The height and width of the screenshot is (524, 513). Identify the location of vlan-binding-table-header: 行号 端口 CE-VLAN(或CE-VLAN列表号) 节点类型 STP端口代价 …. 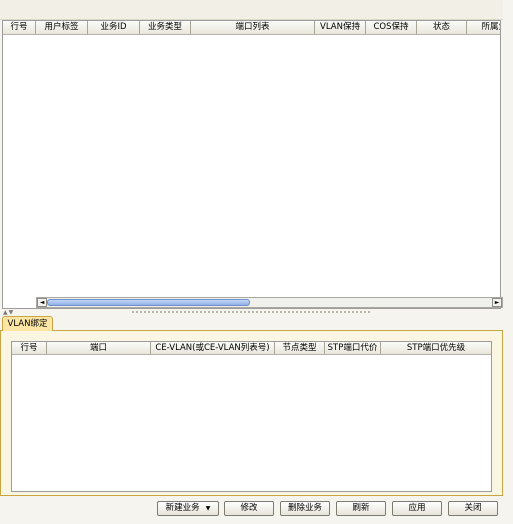
(251, 348).